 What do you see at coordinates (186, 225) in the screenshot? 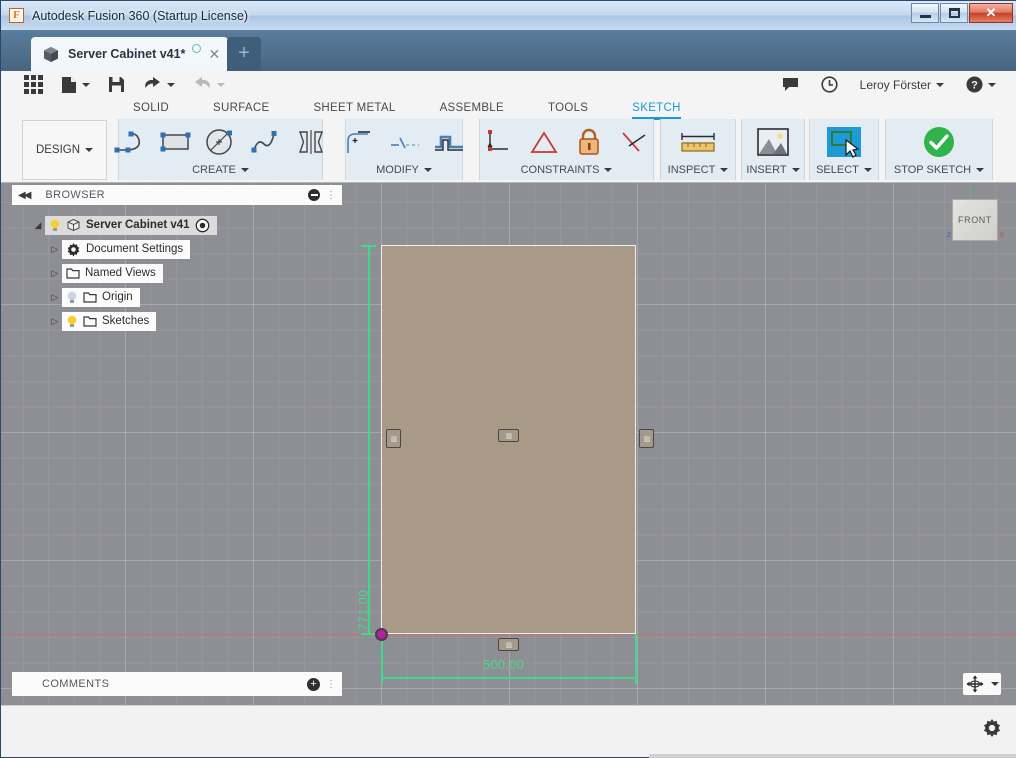
I see `tree-node-server-cabinet: ◢ Server Cabinet v41` at bounding box center [186, 225].